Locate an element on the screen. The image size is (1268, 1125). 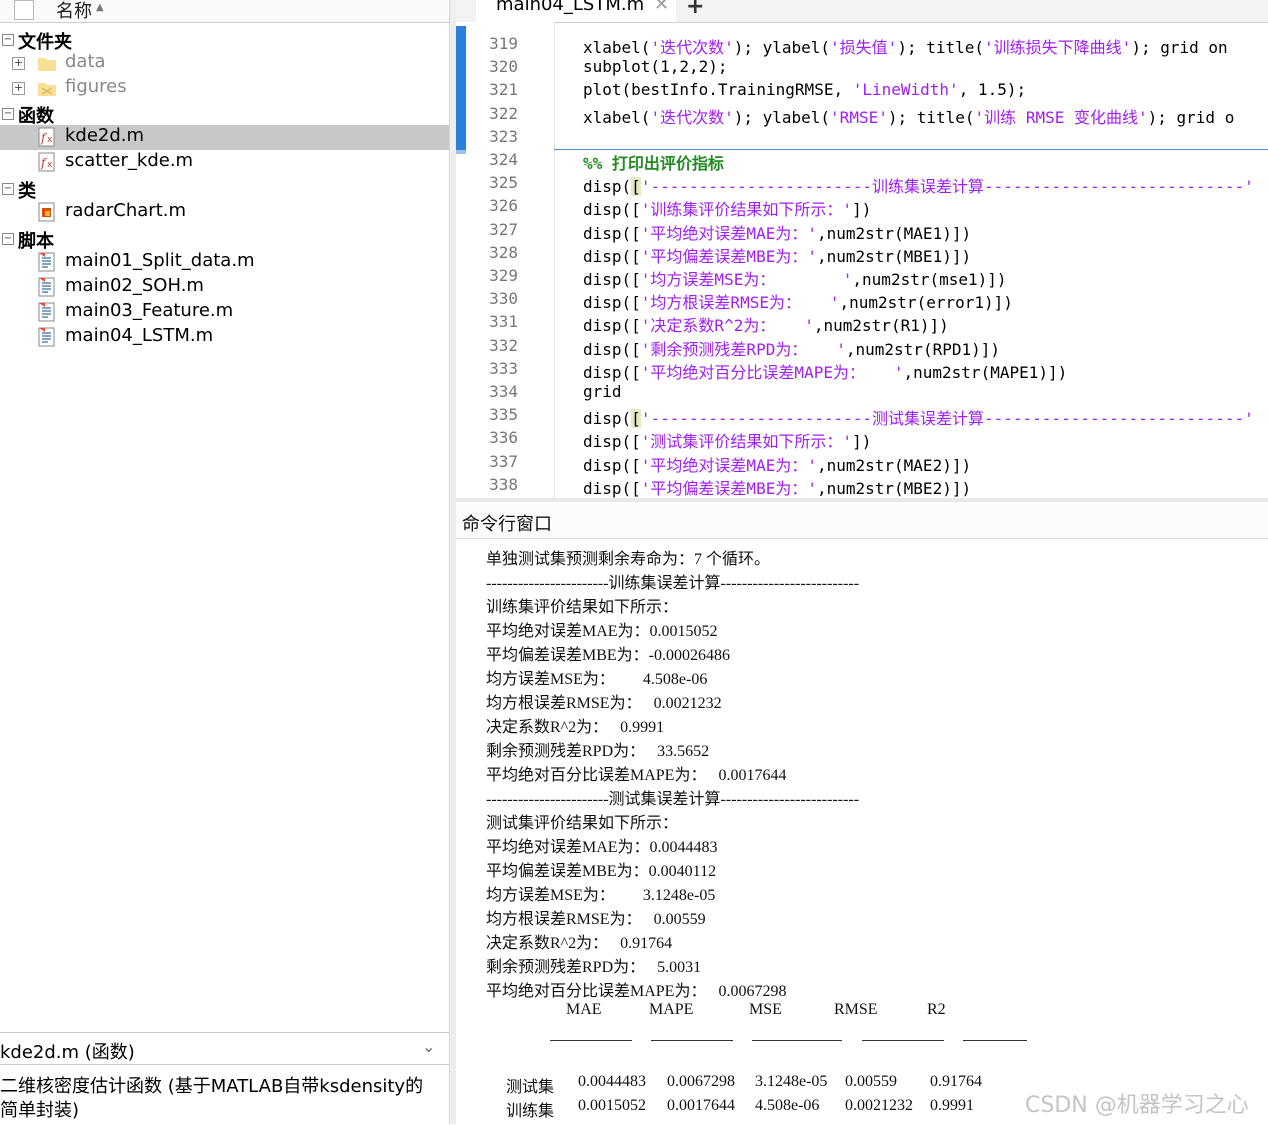
table-header: MSE is located at coordinates (765, 1009).